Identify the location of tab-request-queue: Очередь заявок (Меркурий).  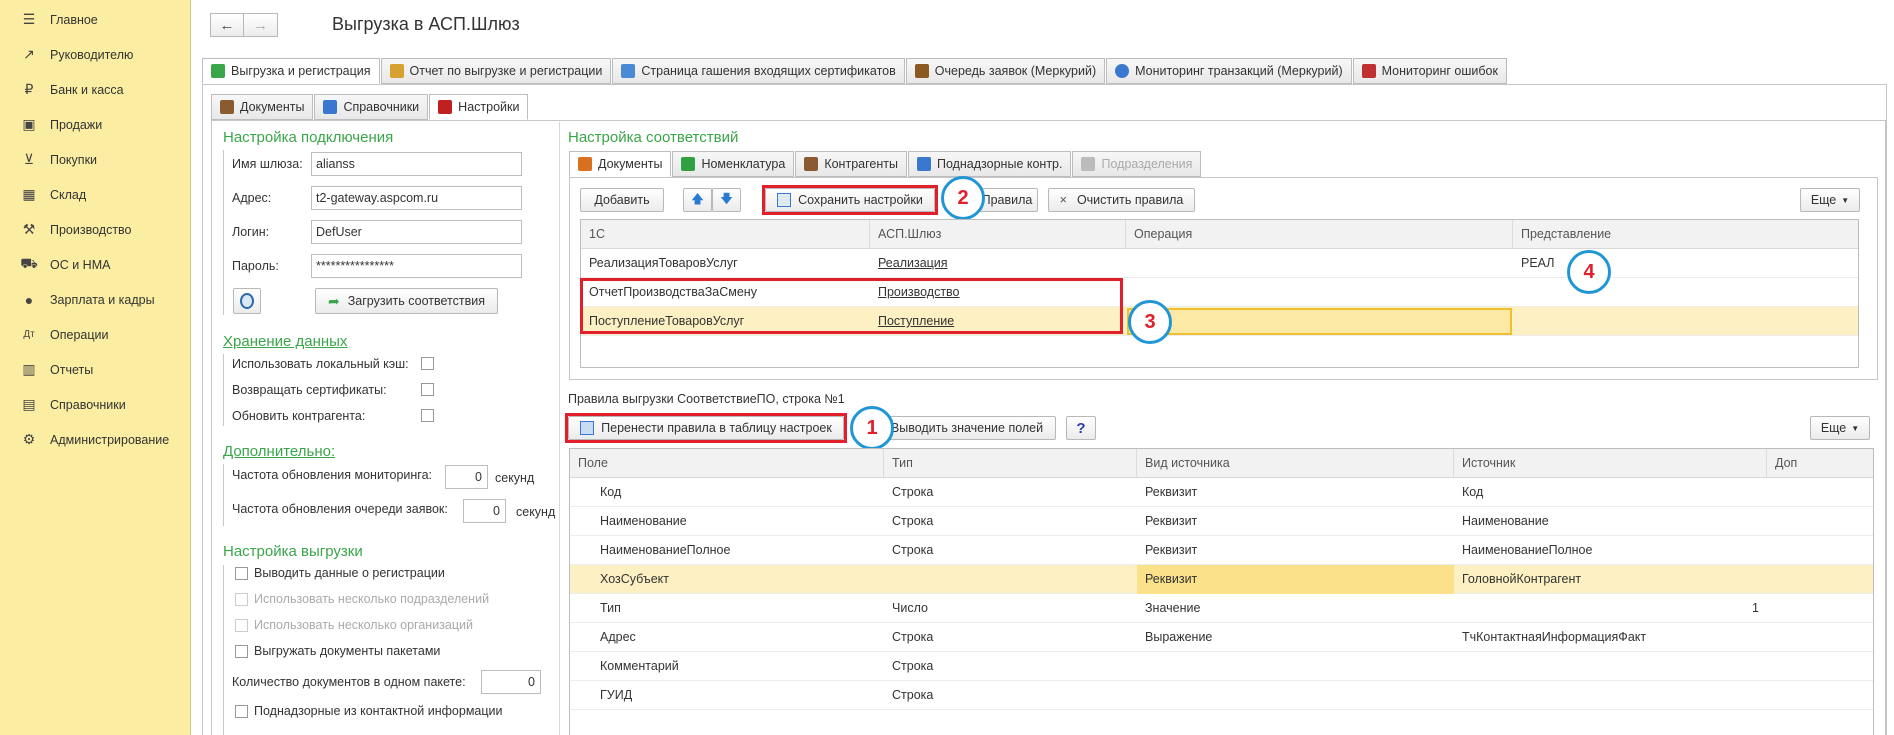
(1005, 71).